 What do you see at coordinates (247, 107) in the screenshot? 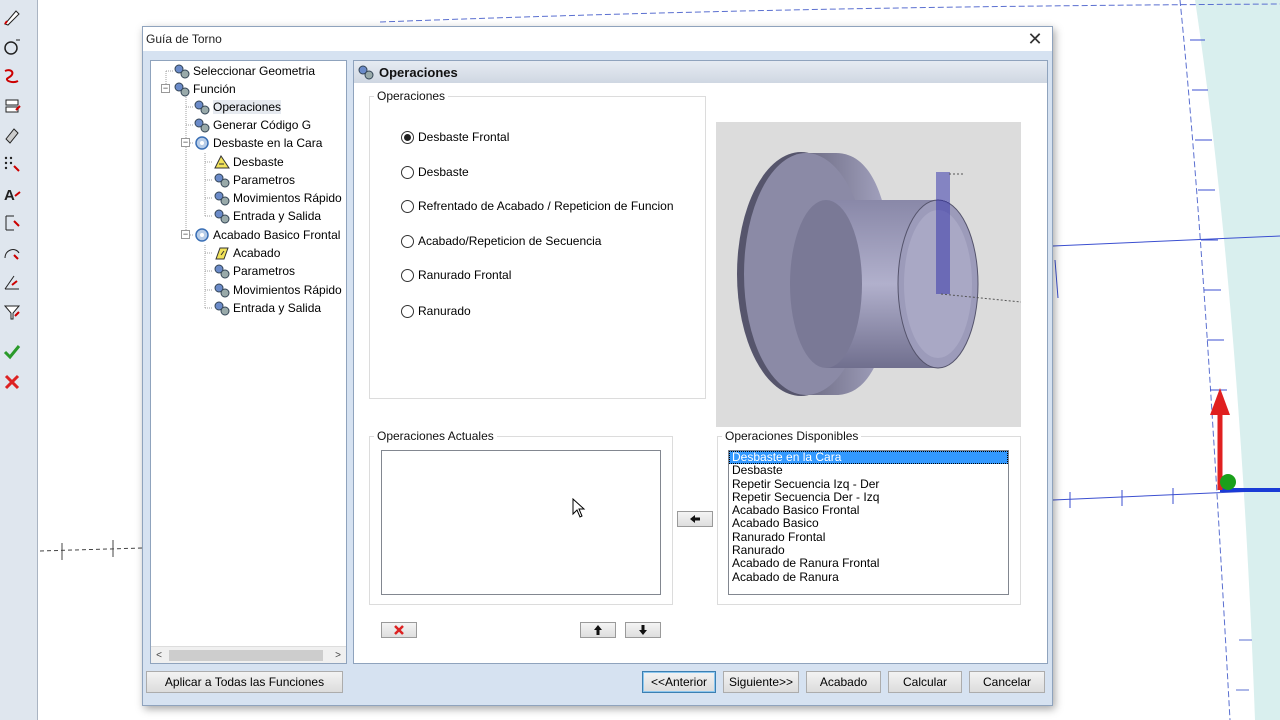
I see `tree-item-label: Operaciones` at bounding box center [247, 107].